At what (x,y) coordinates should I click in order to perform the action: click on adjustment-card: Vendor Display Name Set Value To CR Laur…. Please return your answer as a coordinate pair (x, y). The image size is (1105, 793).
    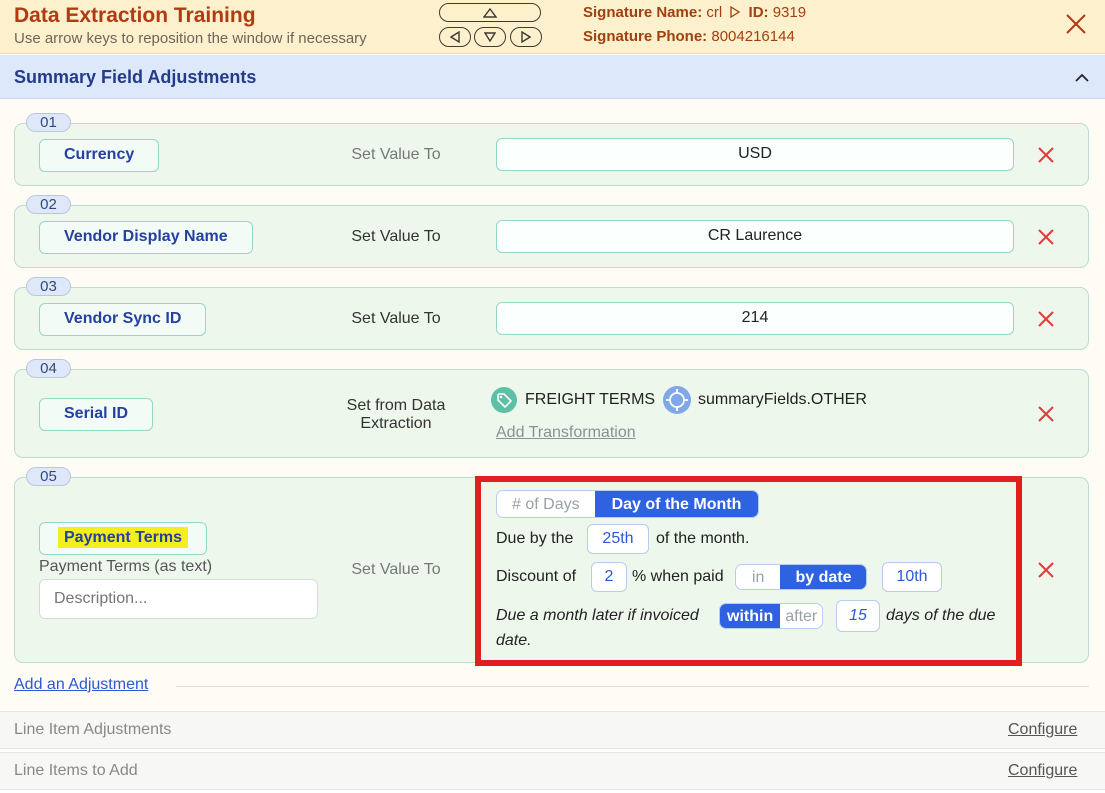
    Looking at the image, I should click on (551, 236).